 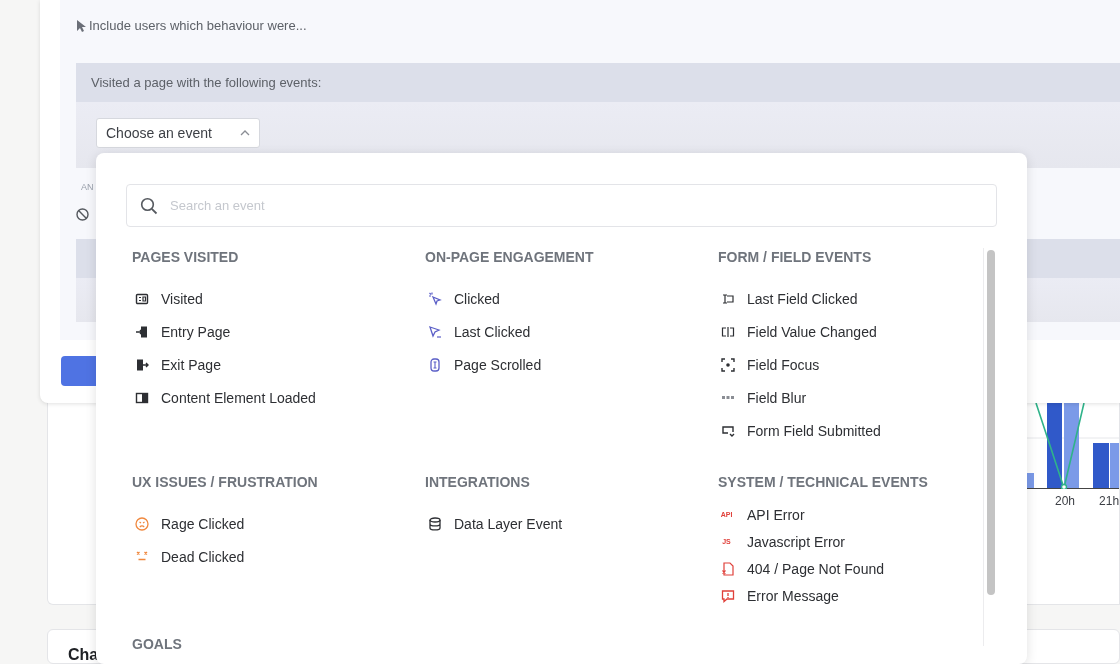 I want to click on event-option: Clicked, so click(x=462, y=298).